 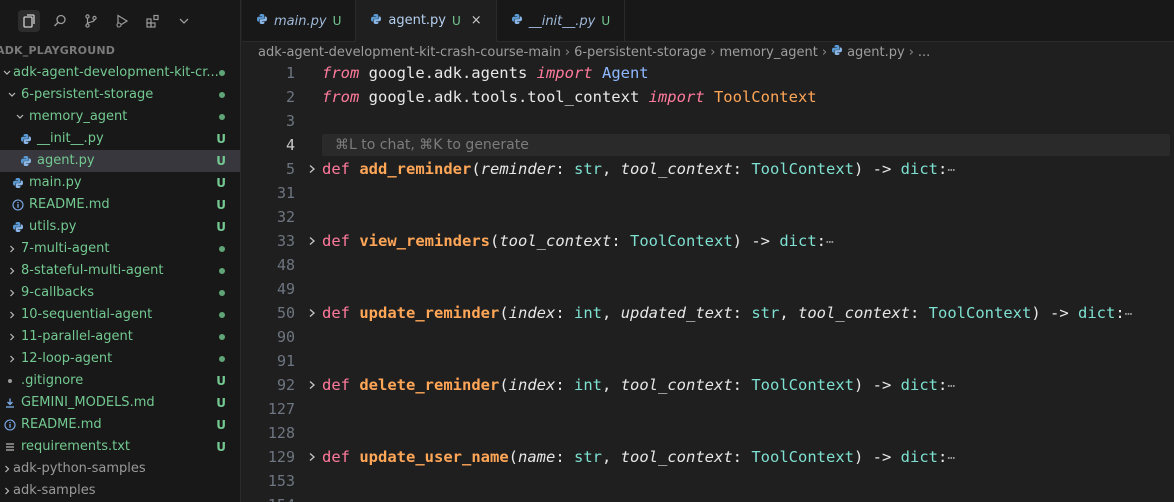 I want to click on tree-folder: 10-sequential-agent, so click(x=120, y=315).